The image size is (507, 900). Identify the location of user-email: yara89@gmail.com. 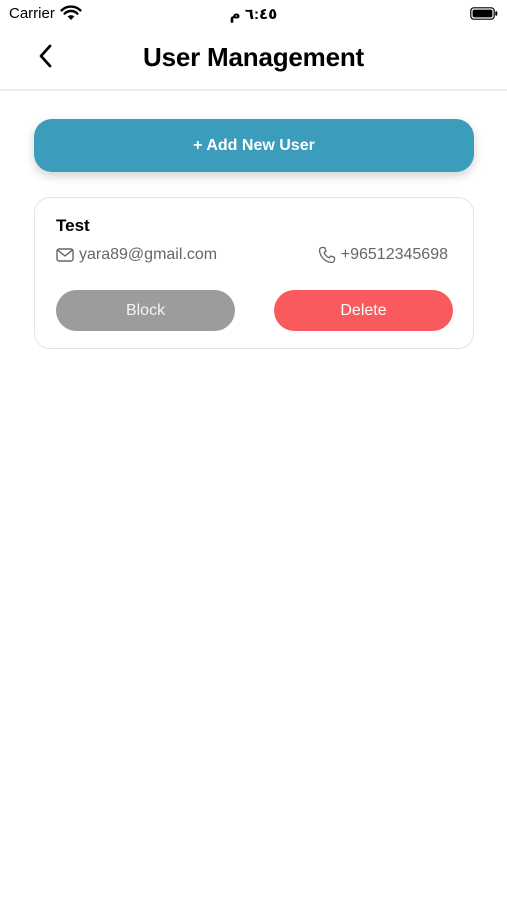
(148, 254).